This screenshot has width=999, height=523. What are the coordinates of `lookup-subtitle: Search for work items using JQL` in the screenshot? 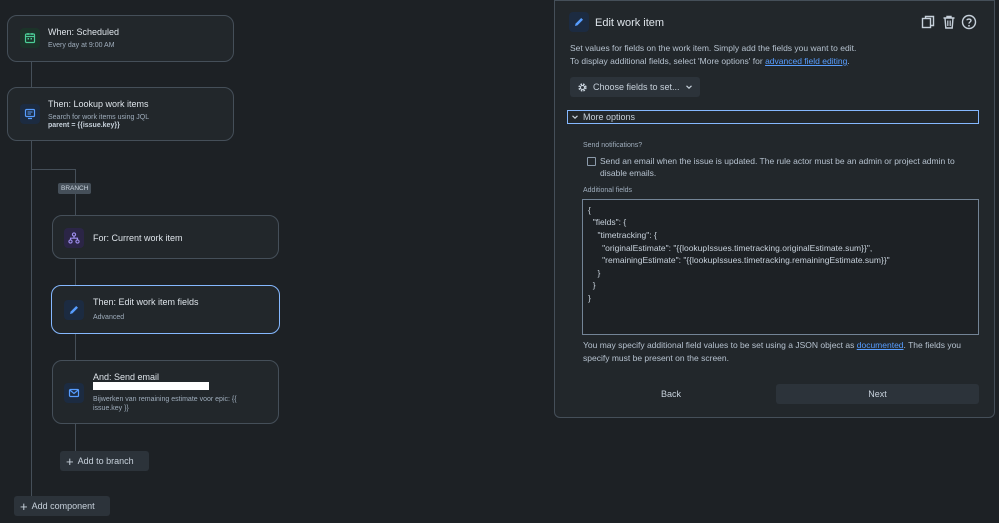 It's located at (99, 117).